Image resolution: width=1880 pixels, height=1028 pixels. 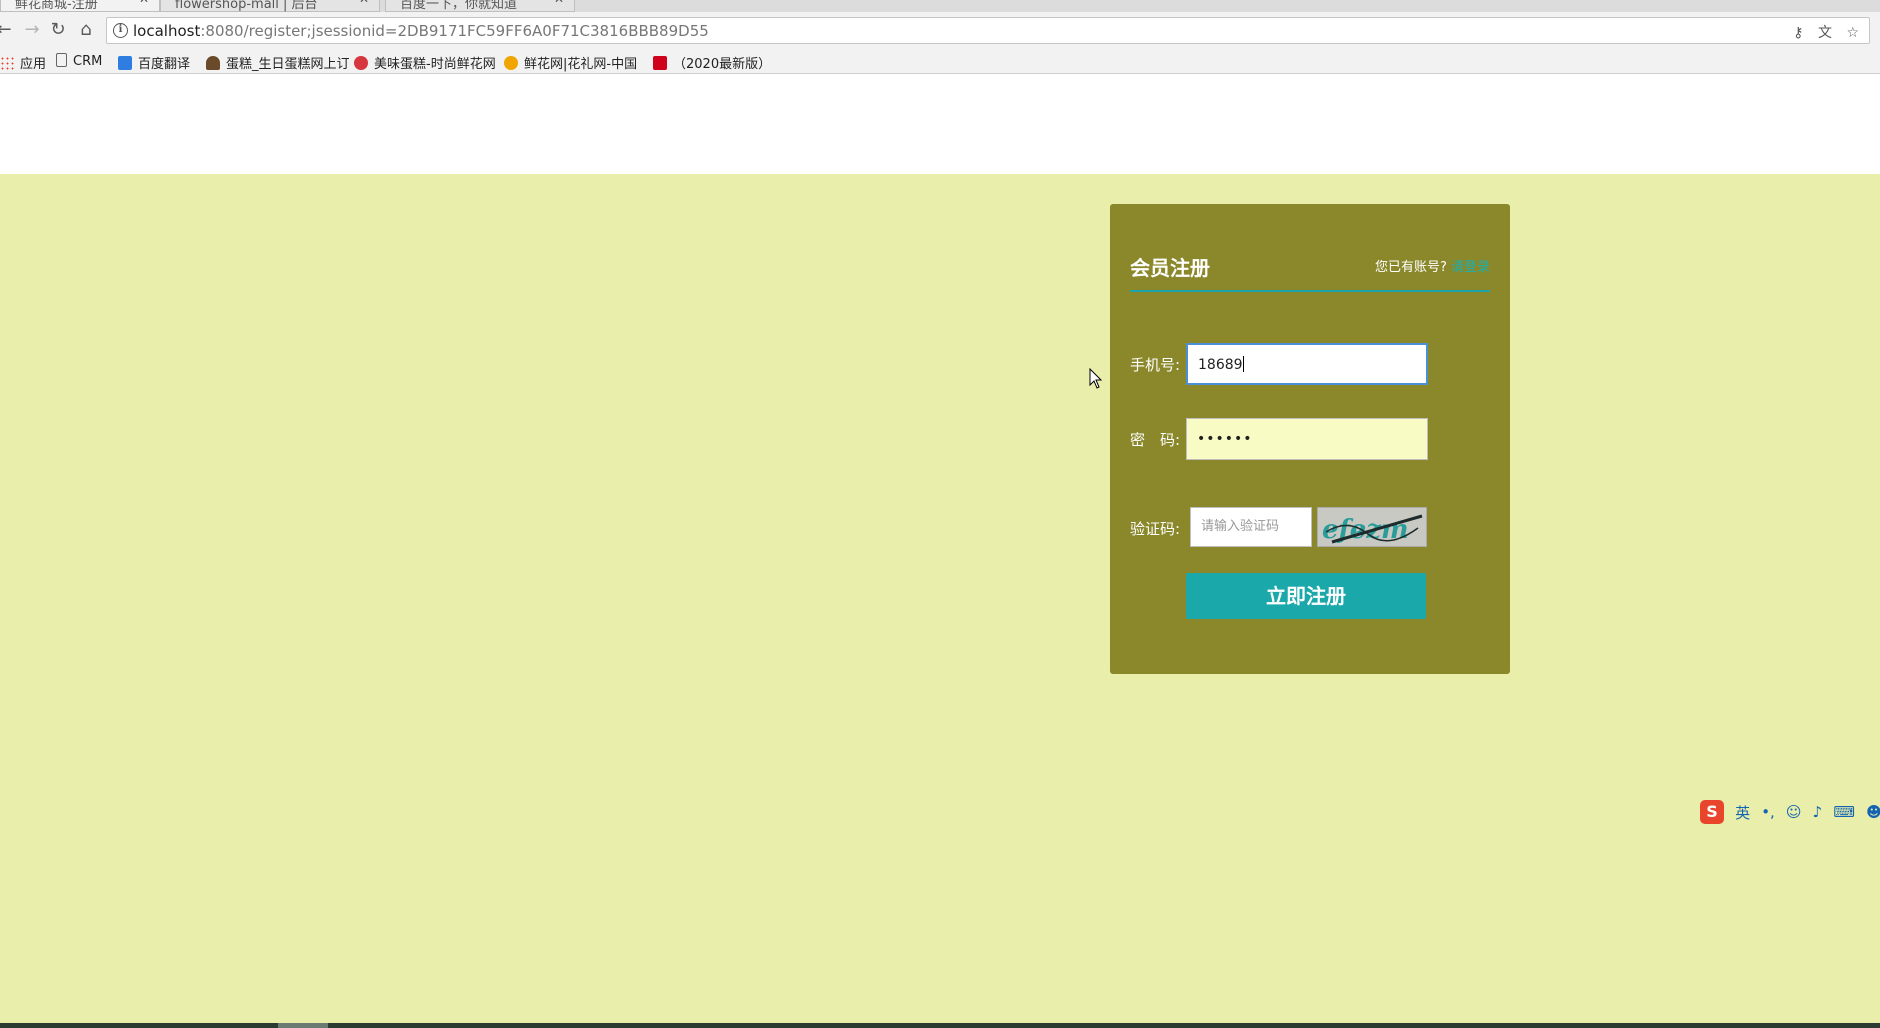 I want to click on bookmark-cake: 蛋糕_生日蛋糕网上订, so click(x=278, y=62).